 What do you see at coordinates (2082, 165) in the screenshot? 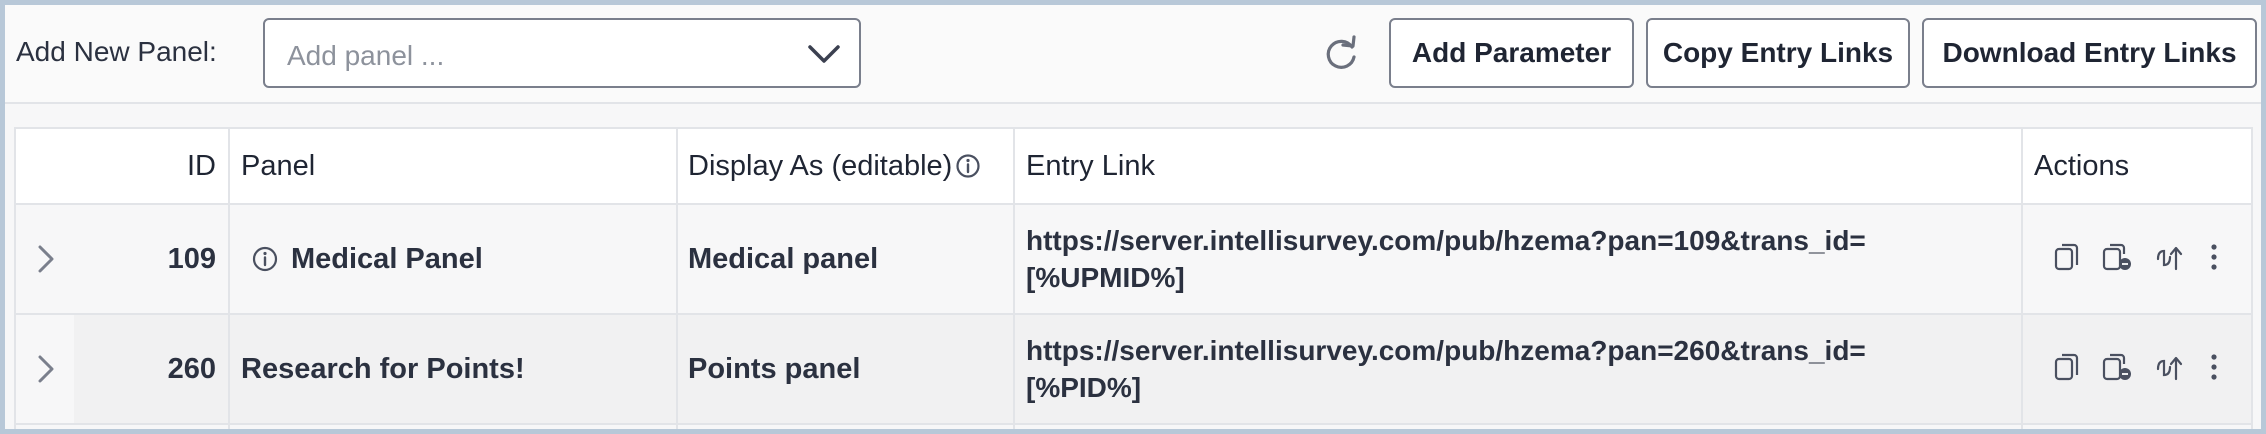
I see `column-header-actions: Actions` at bounding box center [2082, 165].